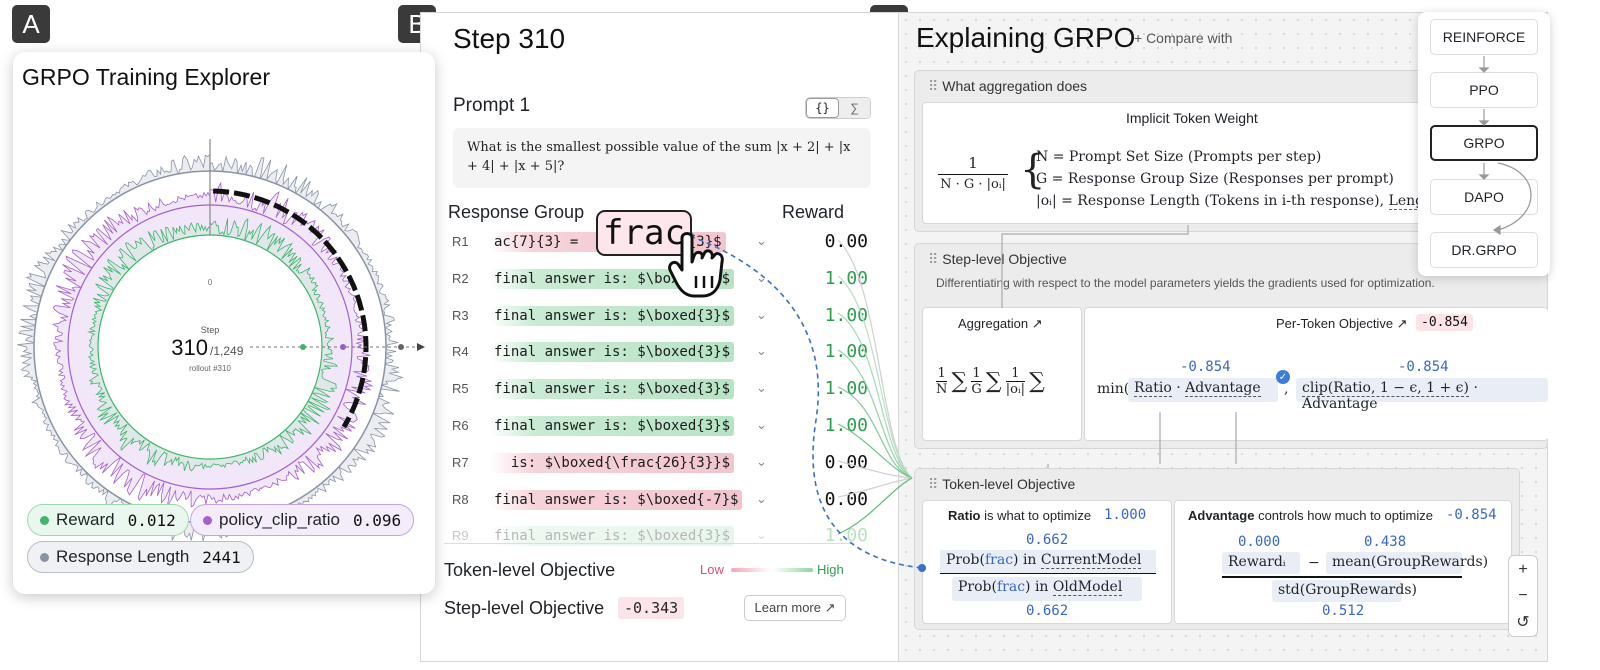 This screenshot has height=670, width=1600. I want to click on response-row: R8 final answer is: $\boxed{-7}$ ⌄ 0.00, so click(667, 501).